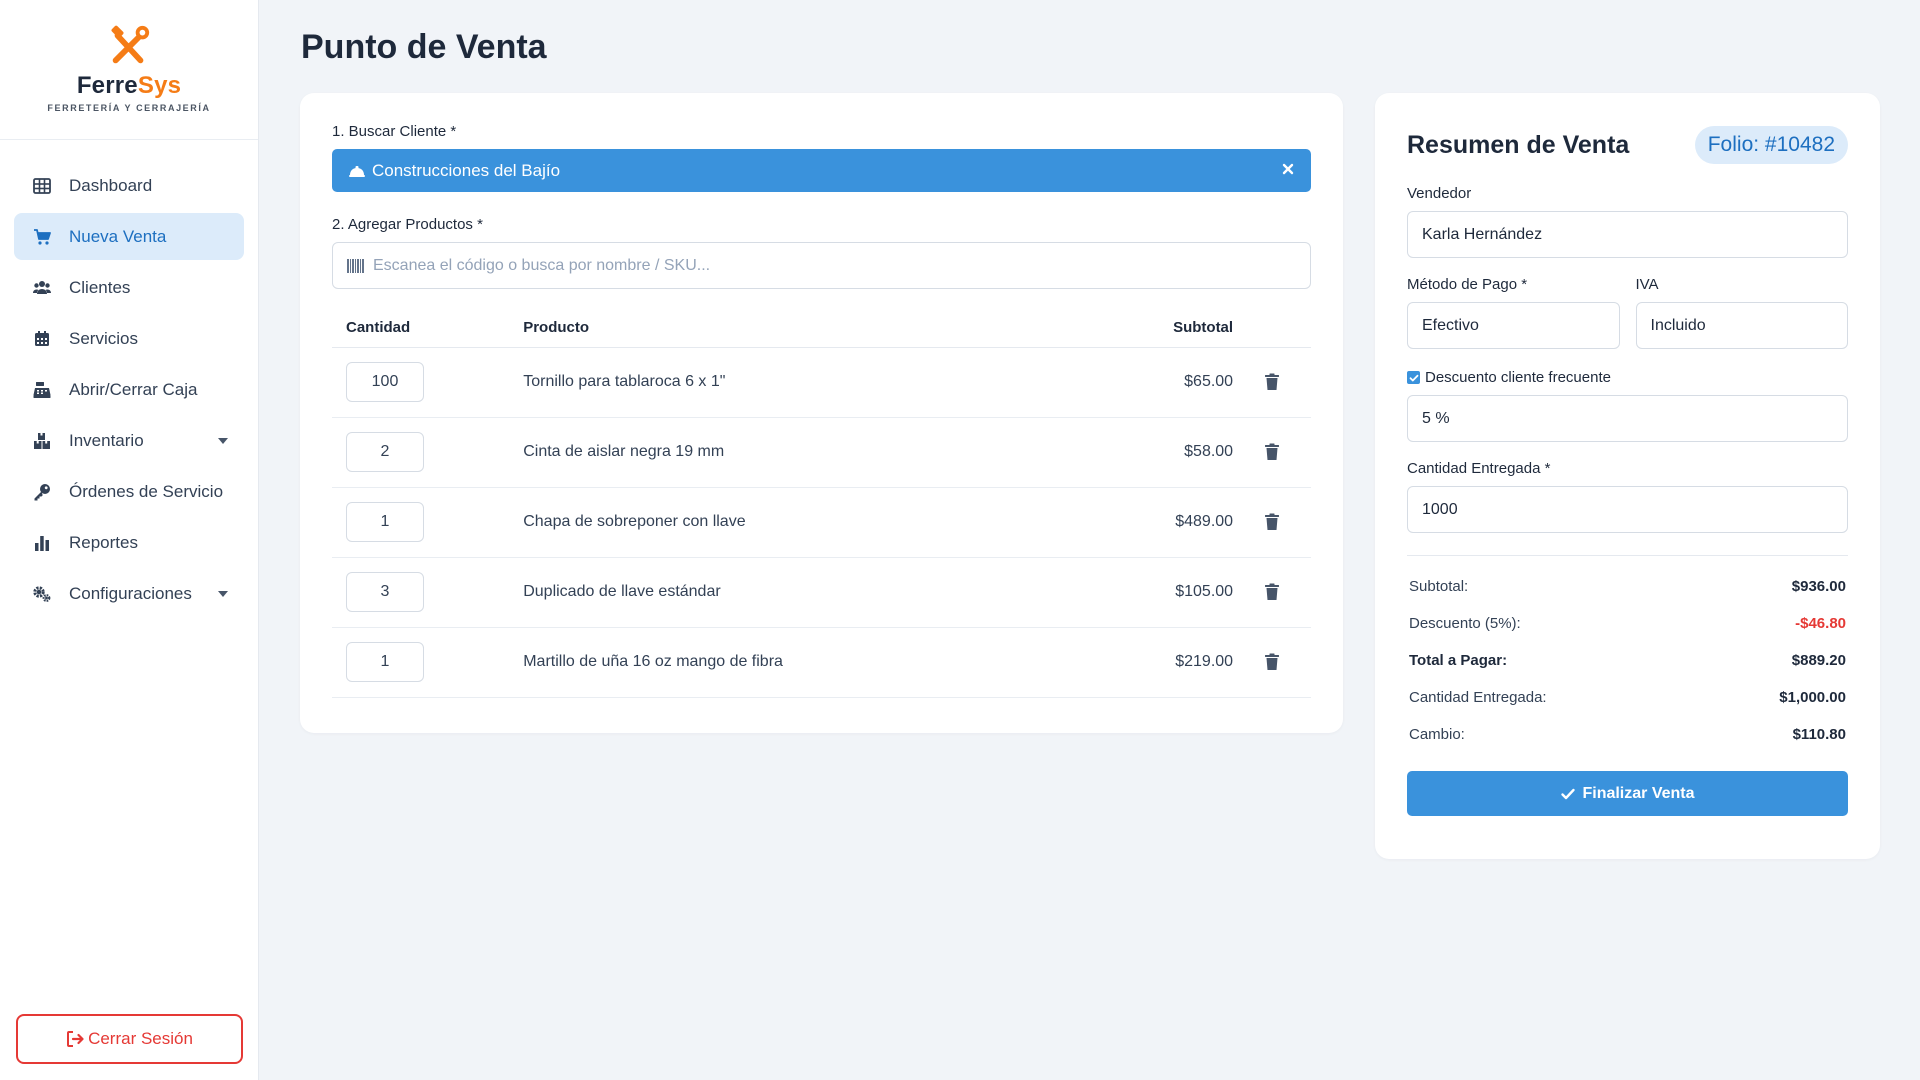 The image size is (1920, 1080). I want to click on logout-label: Cerrar Sesión, so click(140, 1038).